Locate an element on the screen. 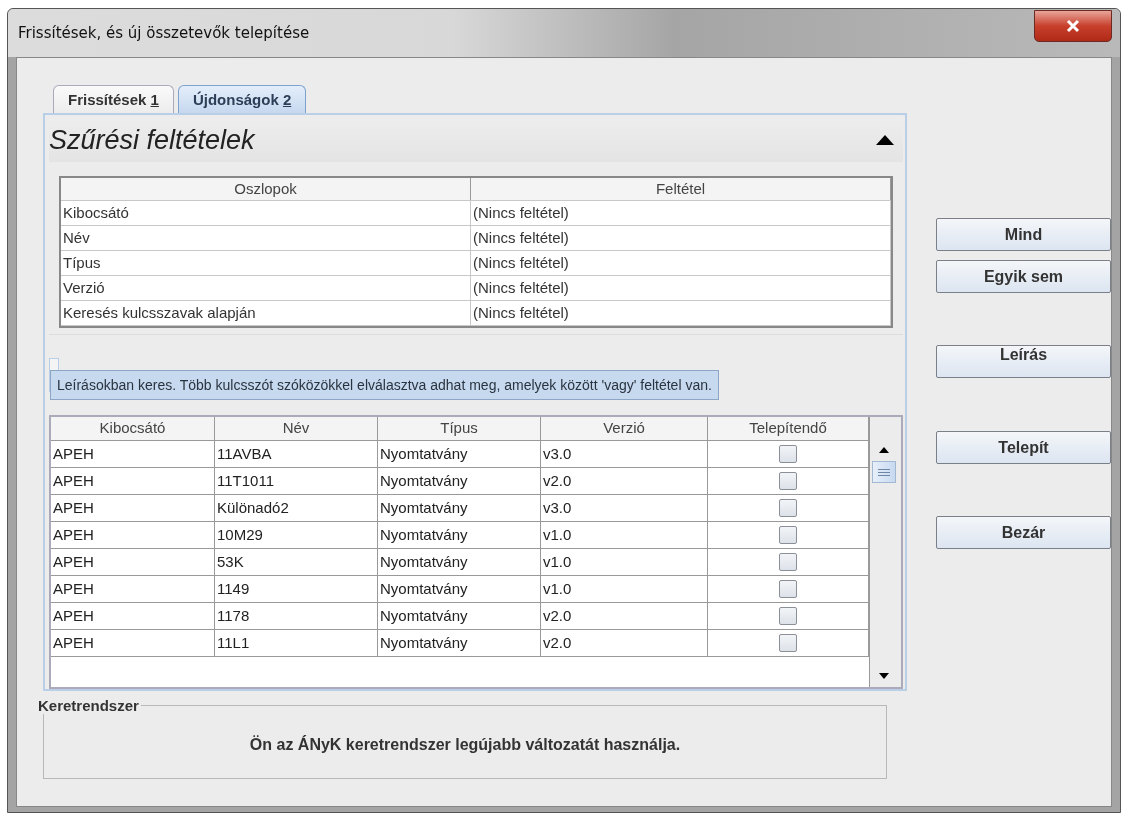 The width and height of the screenshot is (1128, 821). action-button: Egyik sem is located at coordinates (1023, 276).